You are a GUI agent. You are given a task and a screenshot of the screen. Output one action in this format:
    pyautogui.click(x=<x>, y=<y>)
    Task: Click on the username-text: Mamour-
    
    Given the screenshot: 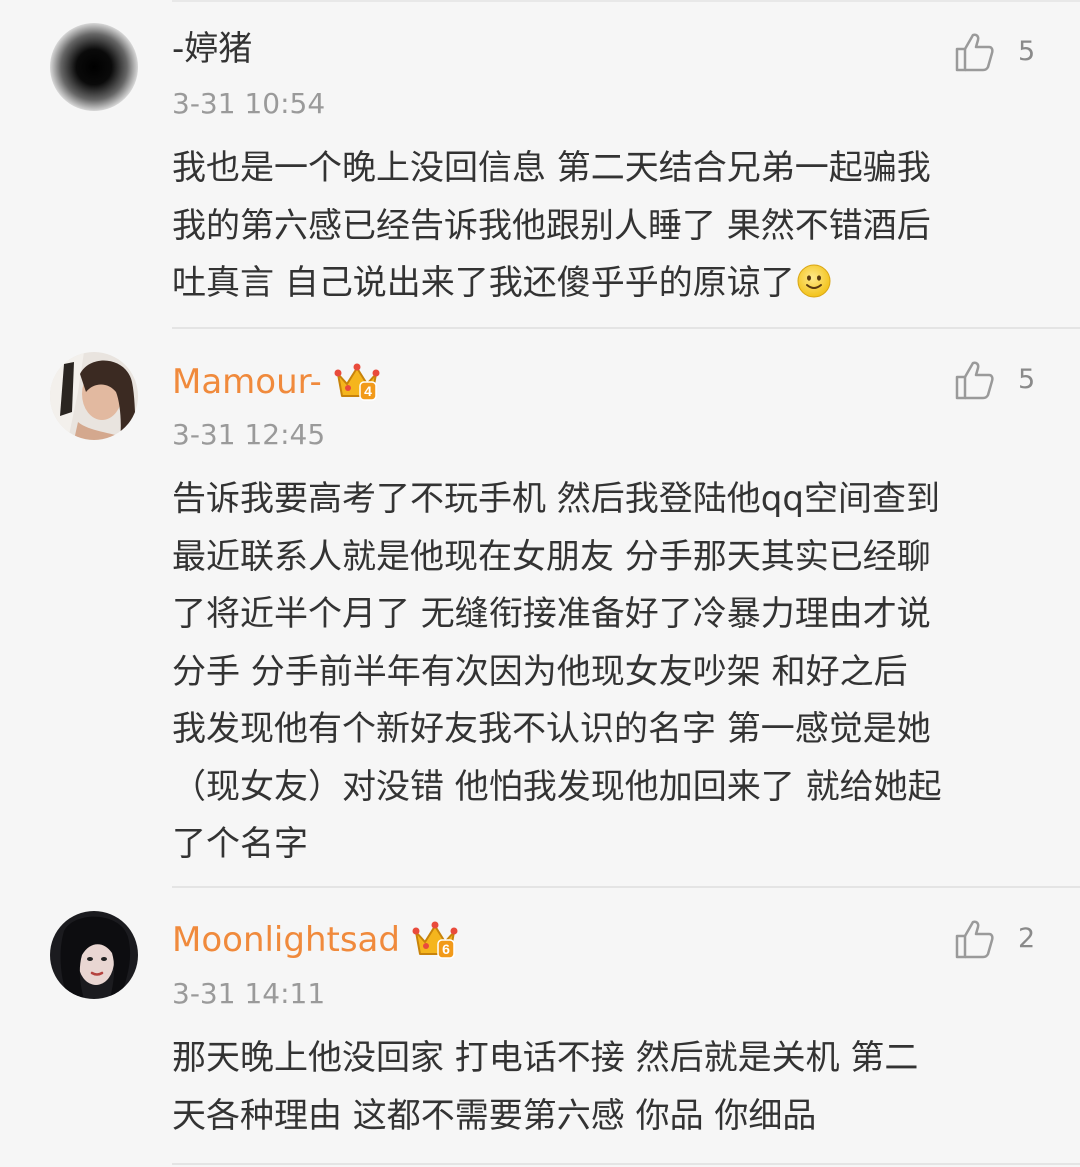 What is the action you would take?
    pyautogui.click(x=247, y=382)
    